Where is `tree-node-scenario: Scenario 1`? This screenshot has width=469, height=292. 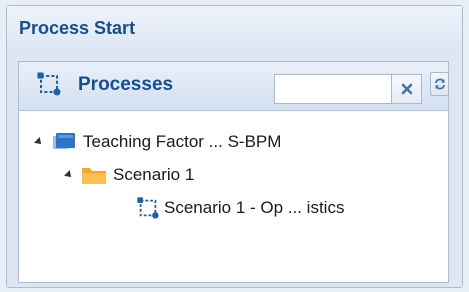 tree-node-scenario: Scenario 1 is located at coordinates (129, 175).